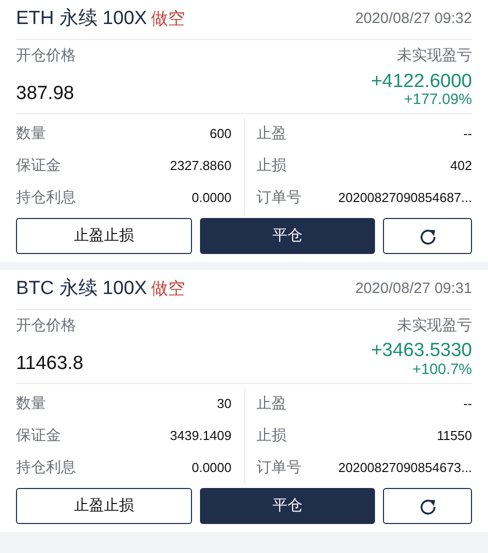 The image size is (488, 553). I want to click on pnl-percent: +177.09%, so click(438, 100).